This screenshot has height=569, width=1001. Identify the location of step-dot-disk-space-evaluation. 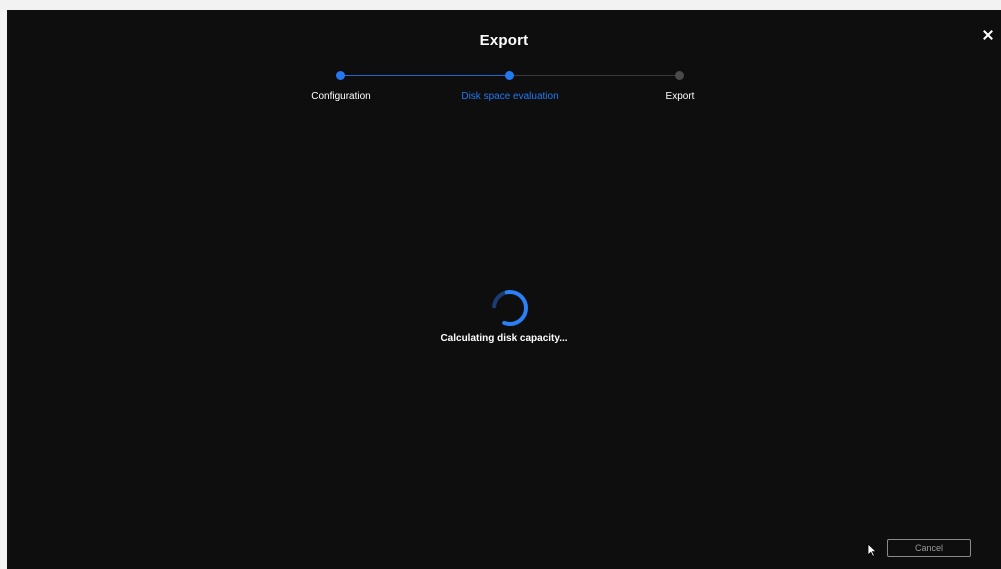
(509, 75).